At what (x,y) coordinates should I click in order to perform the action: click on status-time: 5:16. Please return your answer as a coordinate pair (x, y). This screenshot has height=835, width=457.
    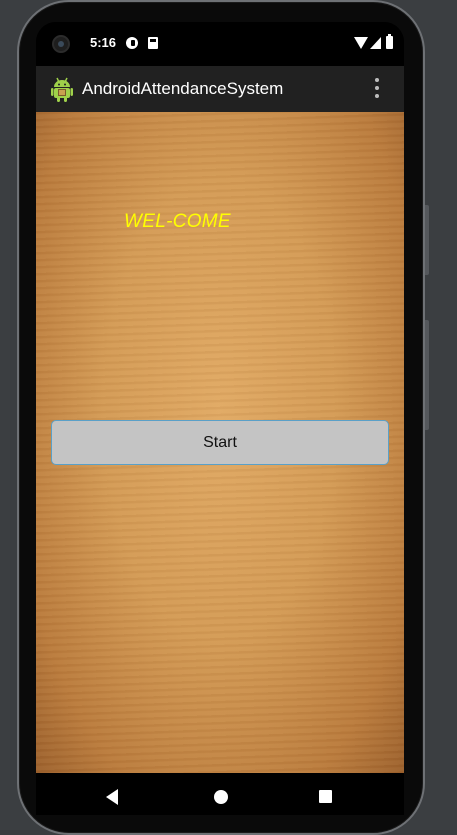
    Looking at the image, I should click on (103, 42).